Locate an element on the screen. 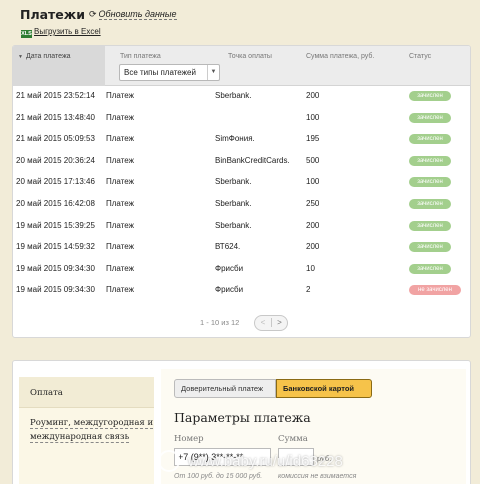 The image size is (480, 484). table-row: 21 май 2015 13:48:40 Платеж 100 зачислен is located at coordinates (241, 119).